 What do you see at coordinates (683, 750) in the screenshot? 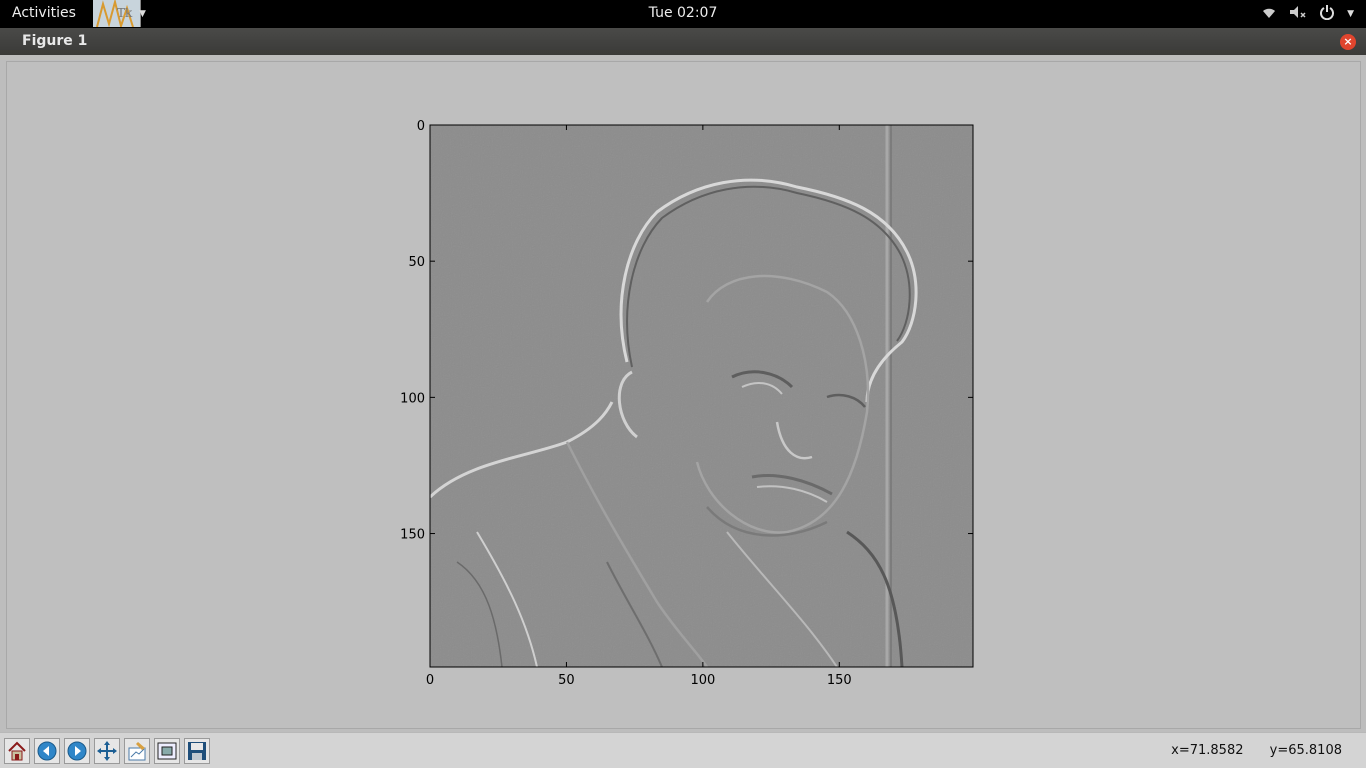
I see `navigation-toolbar: x=71.8582 y=65.8108` at bounding box center [683, 750].